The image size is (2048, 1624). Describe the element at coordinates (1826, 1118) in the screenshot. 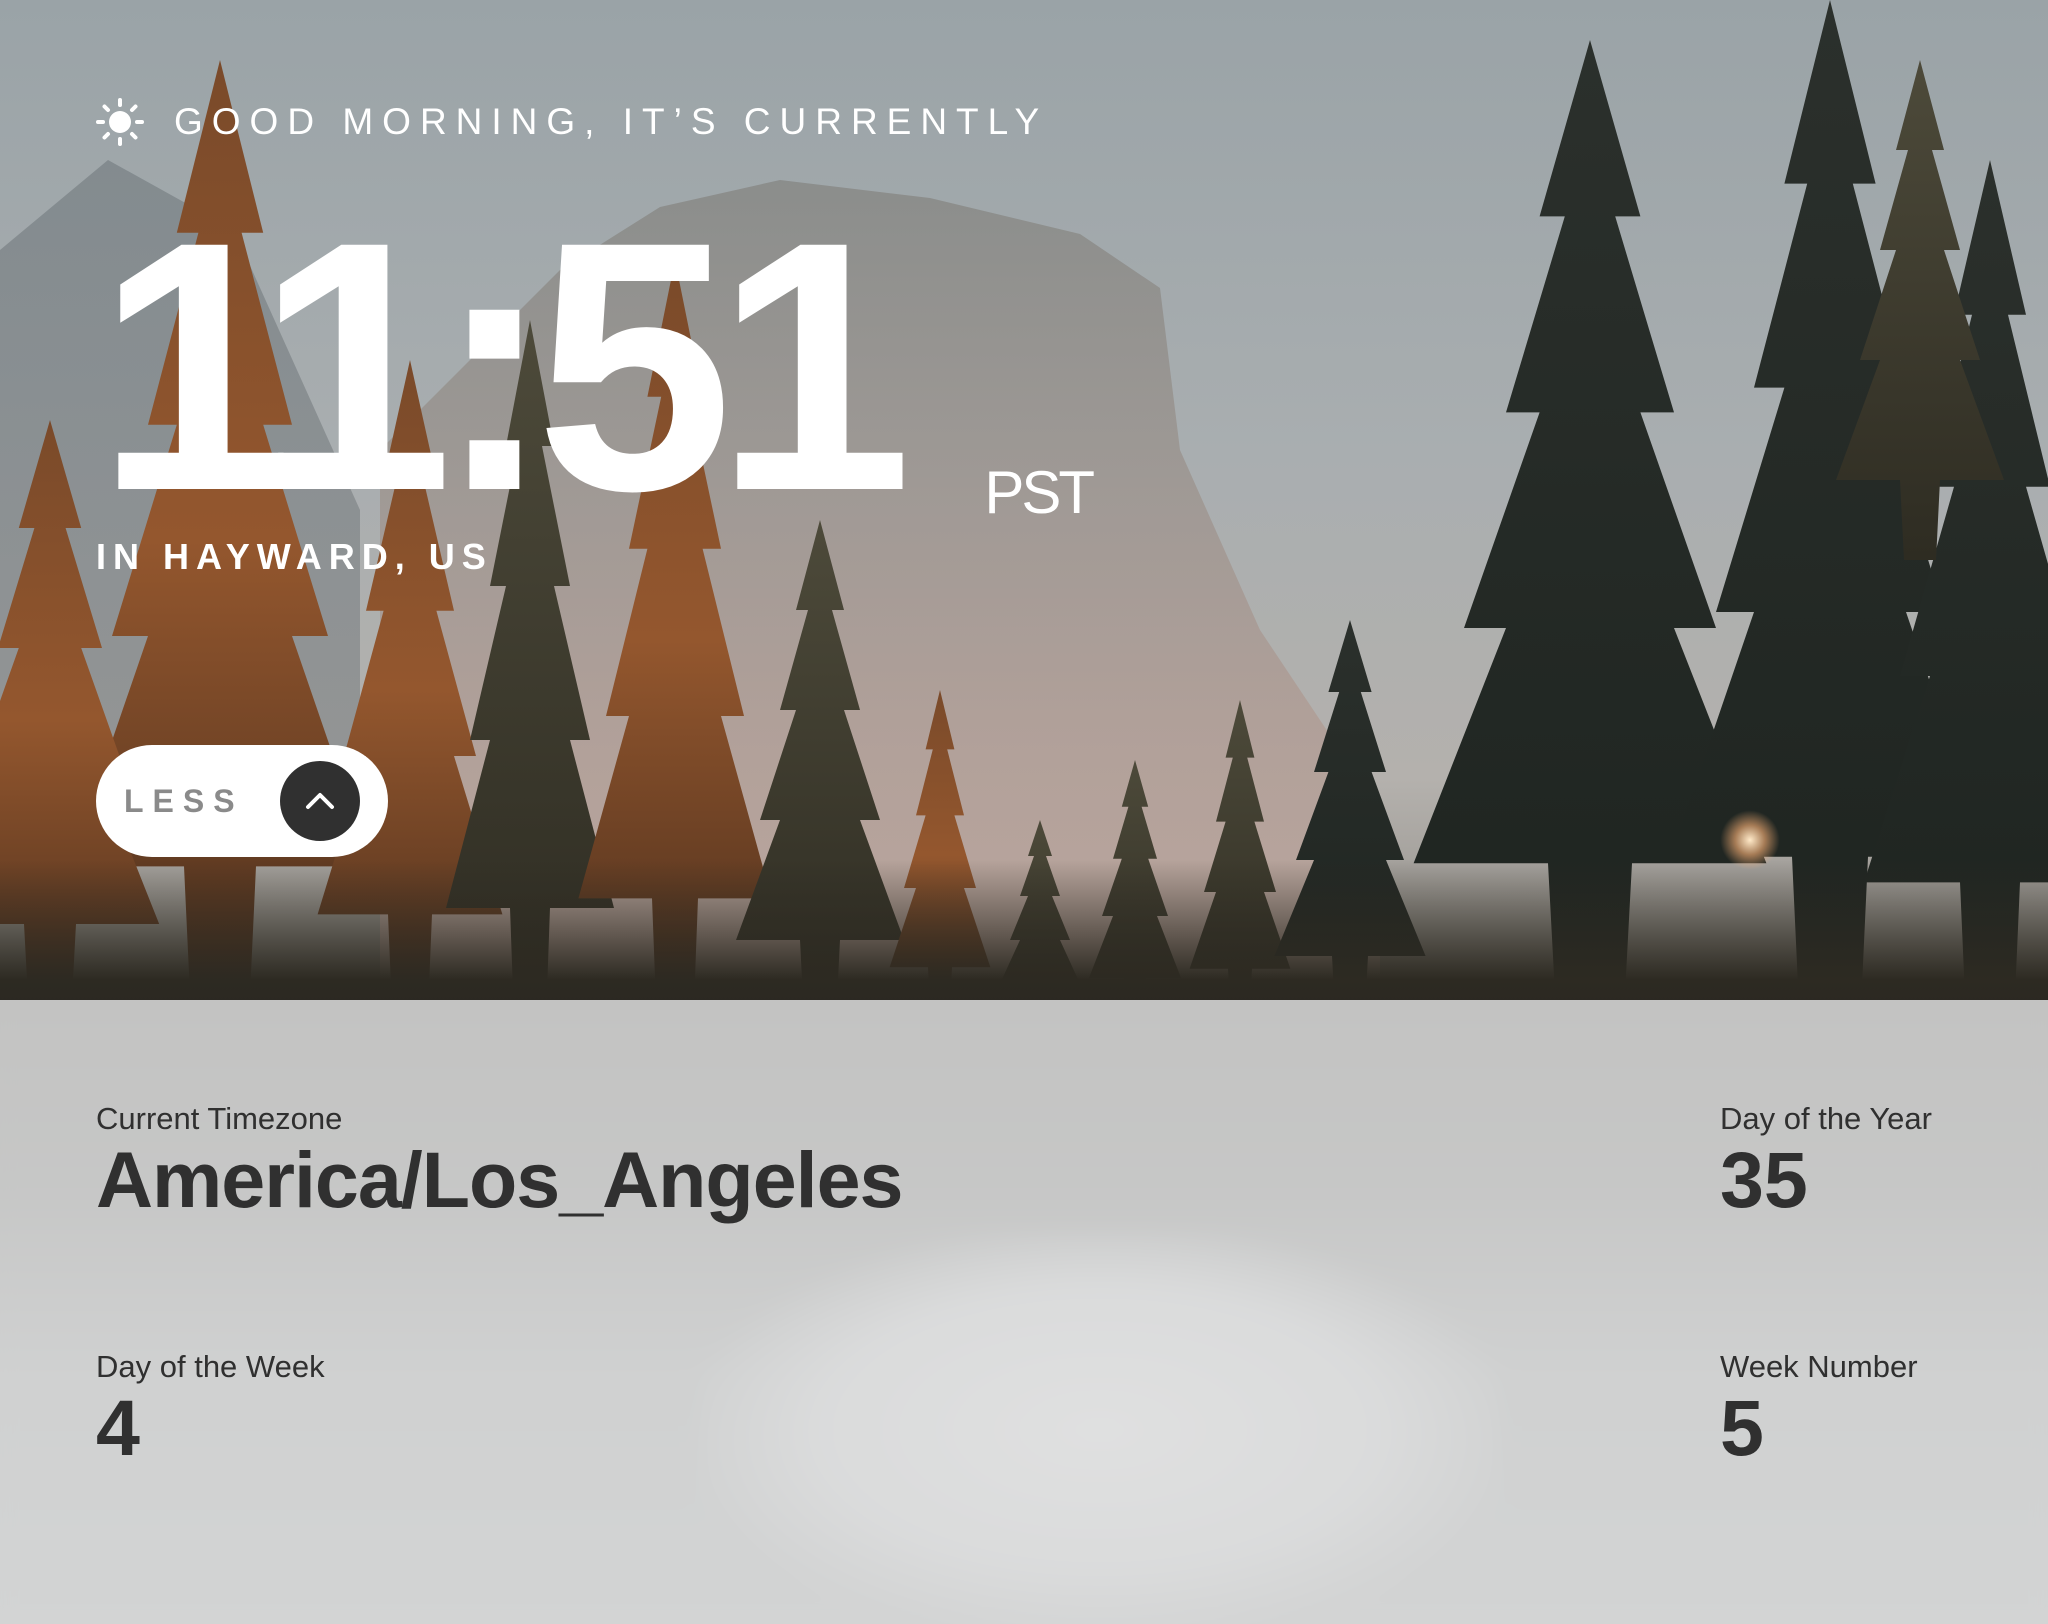

I see `day-of-year-label: Day of the Year` at that location.